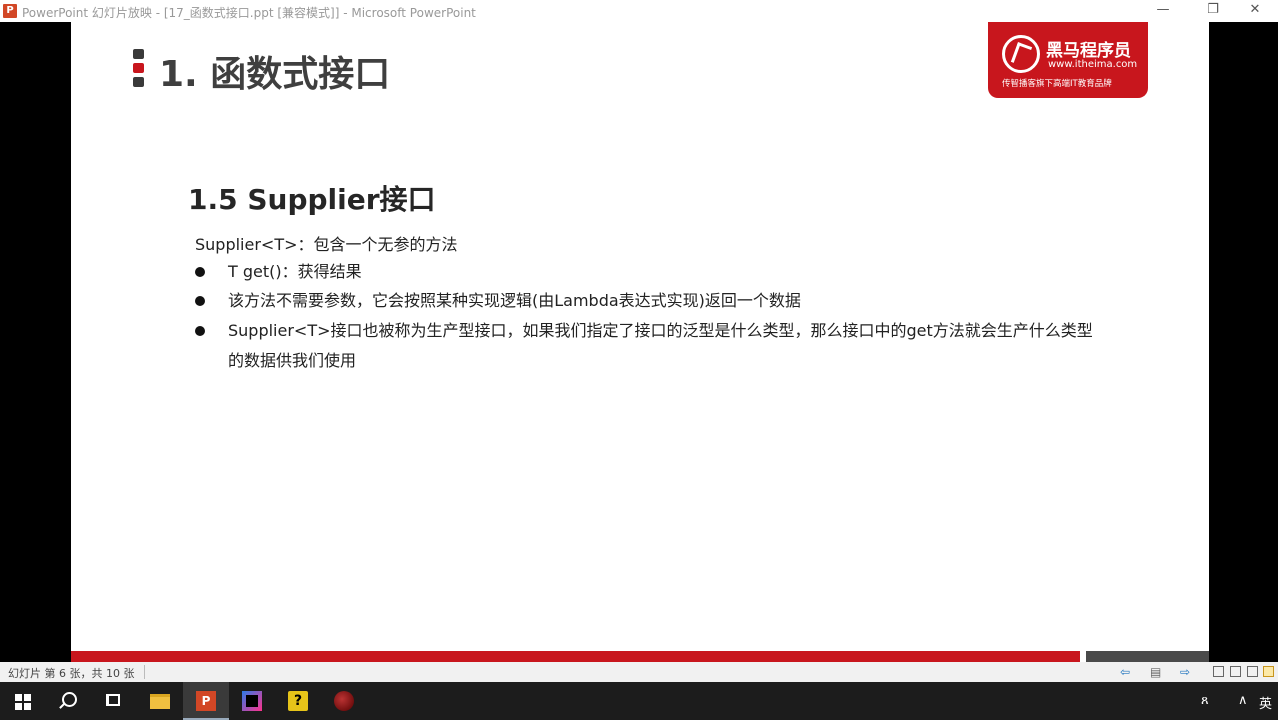 The height and width of the screenshot is (720, 1278). Describe the element at coordinates (1185, 672) in the screenshot. I see `next-slide-icon: ⇨` at that location.